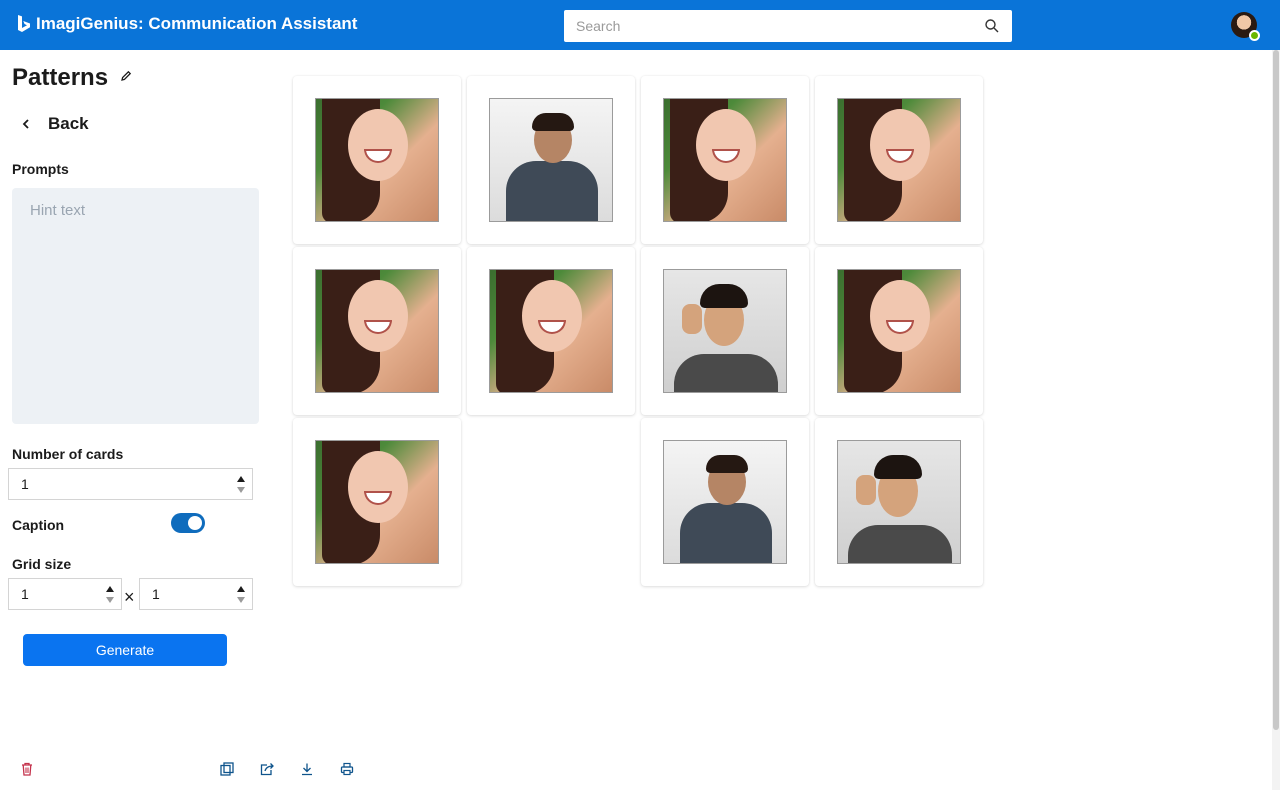  What do you see at coordinates (992, 26) in the screenshot?
I see `search-icon` at bounding box center [992, 26].